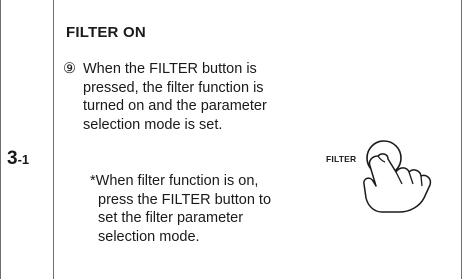  Describe the element at coordinates (23, 159) in the screenshot. I see `step-sub-number: -1` at that location.